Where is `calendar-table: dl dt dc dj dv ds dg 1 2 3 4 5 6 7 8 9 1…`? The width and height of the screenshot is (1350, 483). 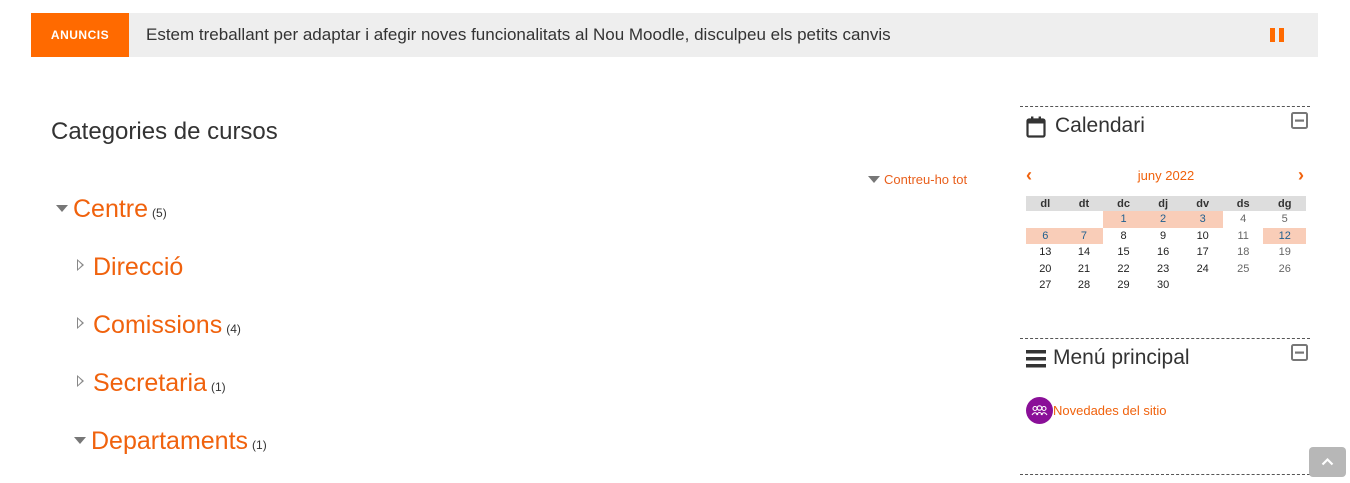
calendar-table: dl dt dc dj dv ds dg 1 2 3 4 5 6 7 8 9 1… is located at coordinates (1166, 245).